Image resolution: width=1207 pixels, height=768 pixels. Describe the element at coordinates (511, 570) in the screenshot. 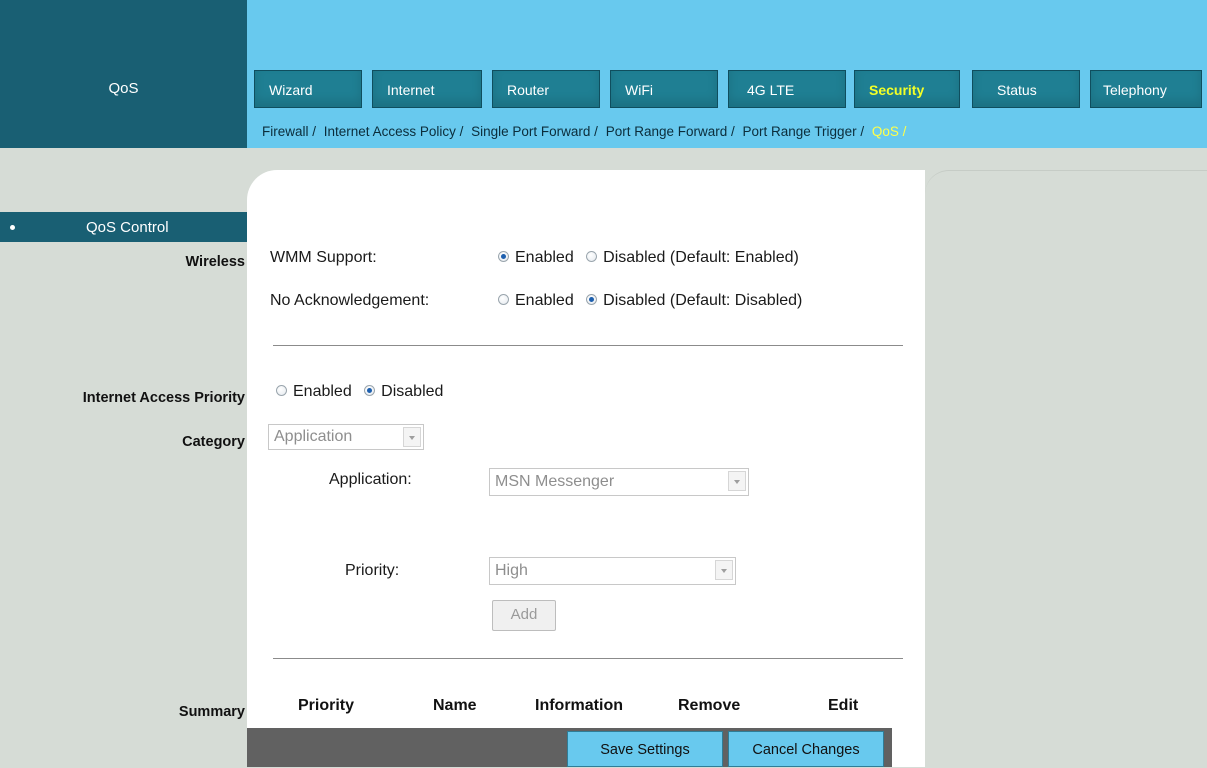

I see `priority-value: High` at that location.